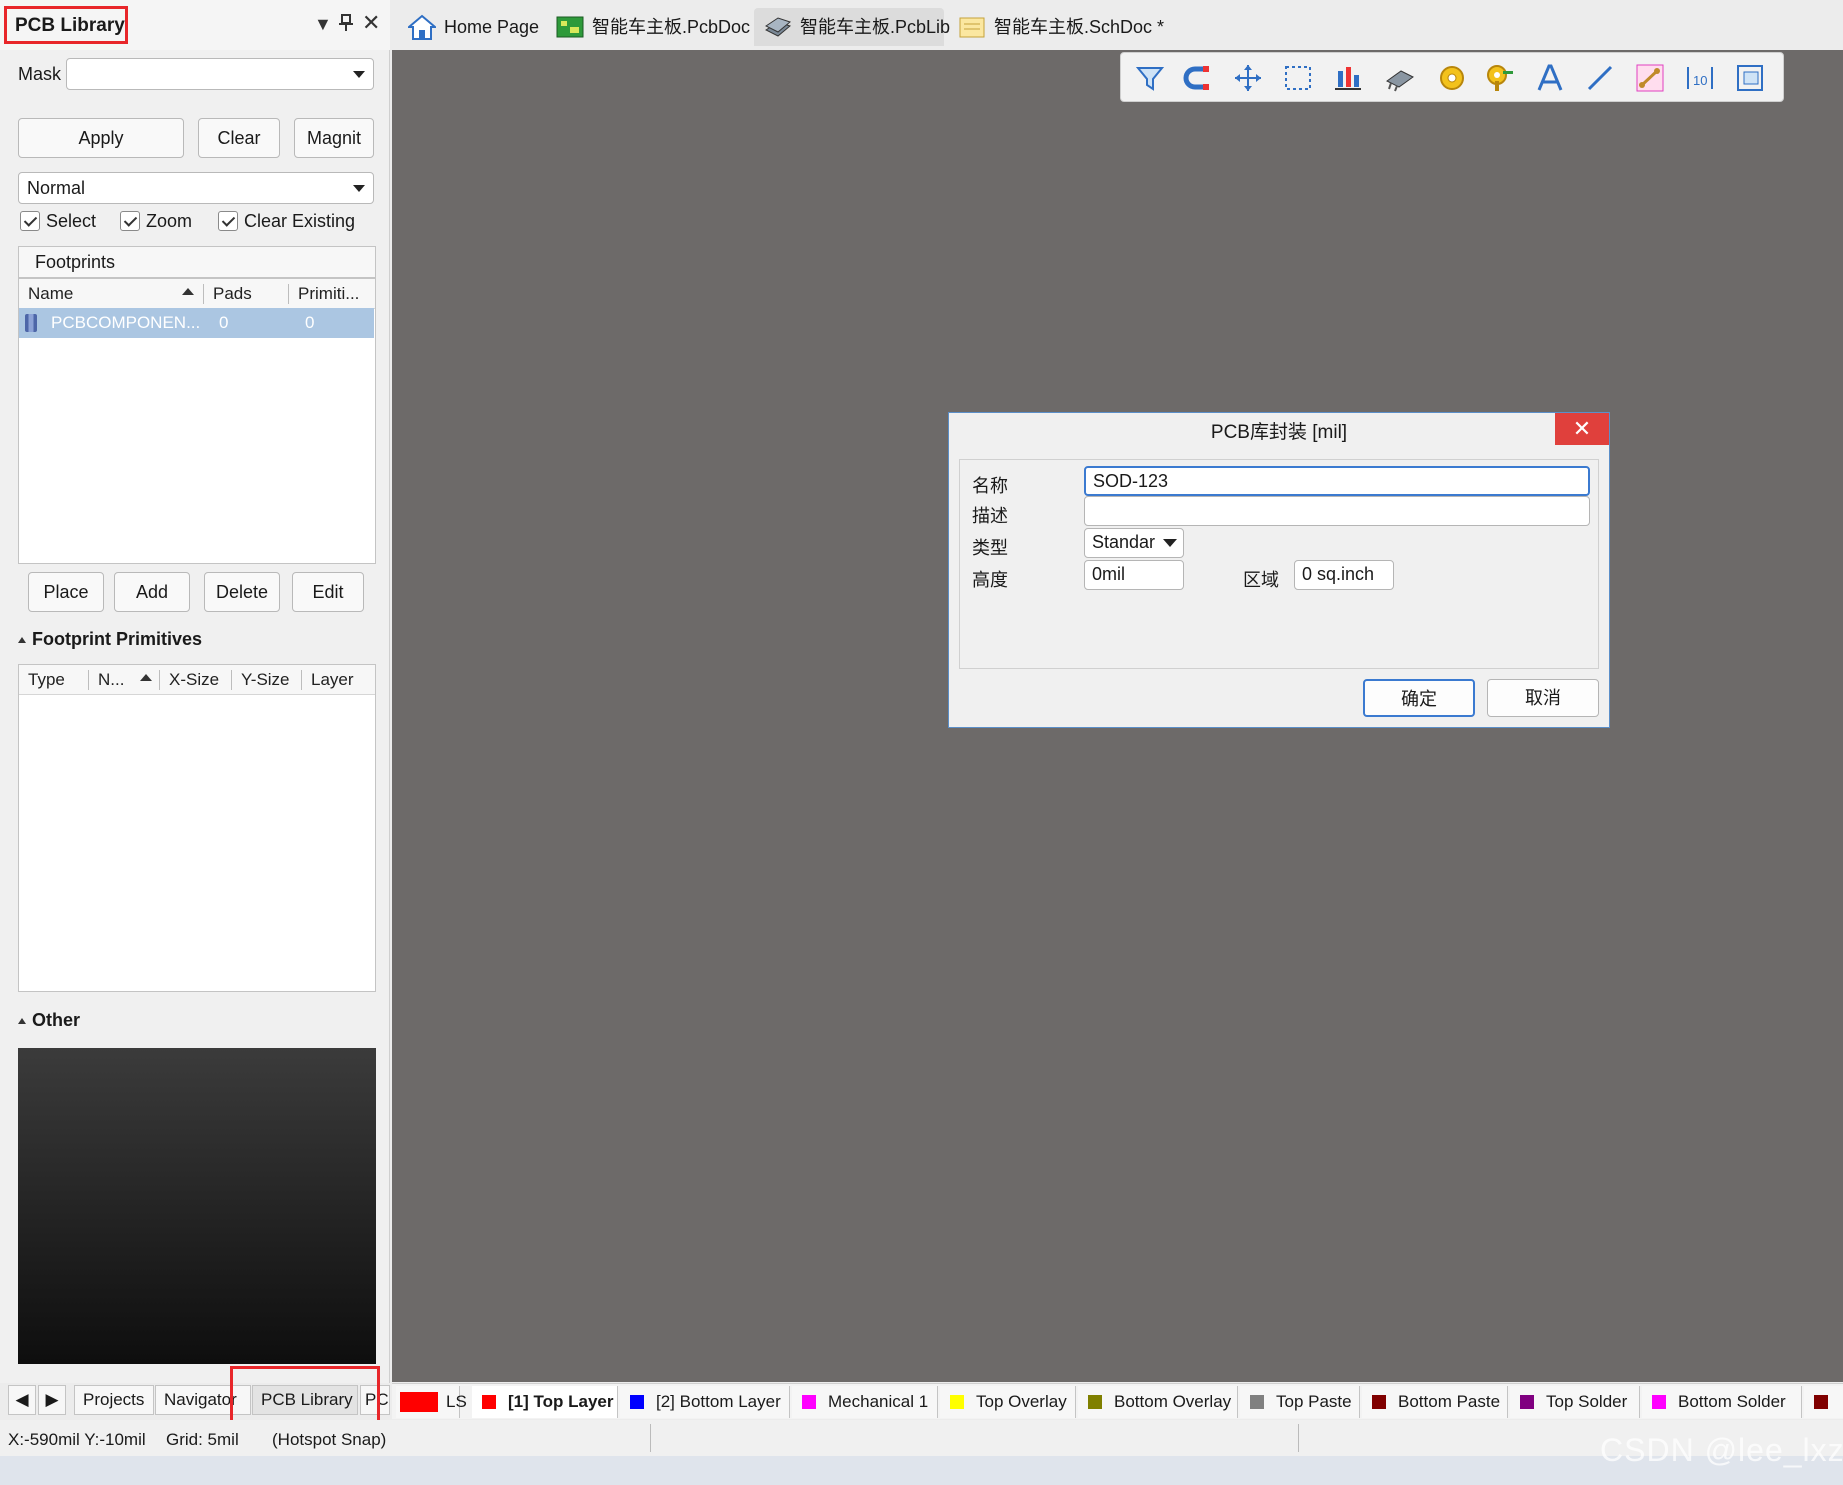 This screenshot has height=1485, width=1843. I want to click on clear-existing-checkbox: Clear Existing, so click(286, 222).